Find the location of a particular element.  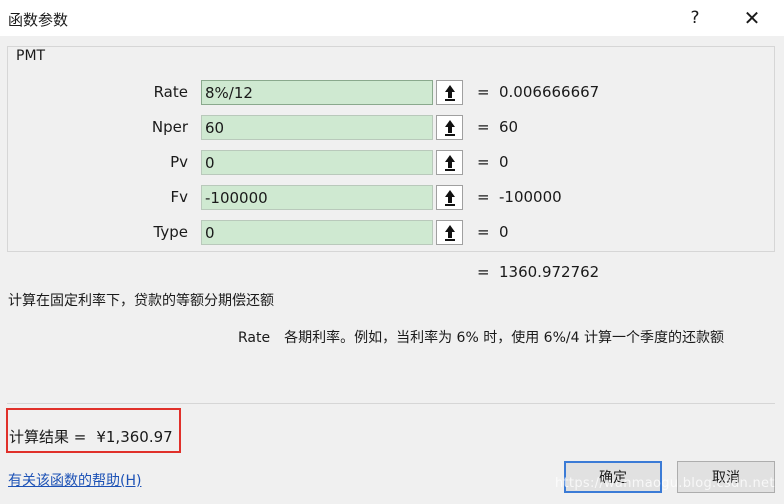

arg-result-rate: 0.006666667 is located at coordinates (549, 92).